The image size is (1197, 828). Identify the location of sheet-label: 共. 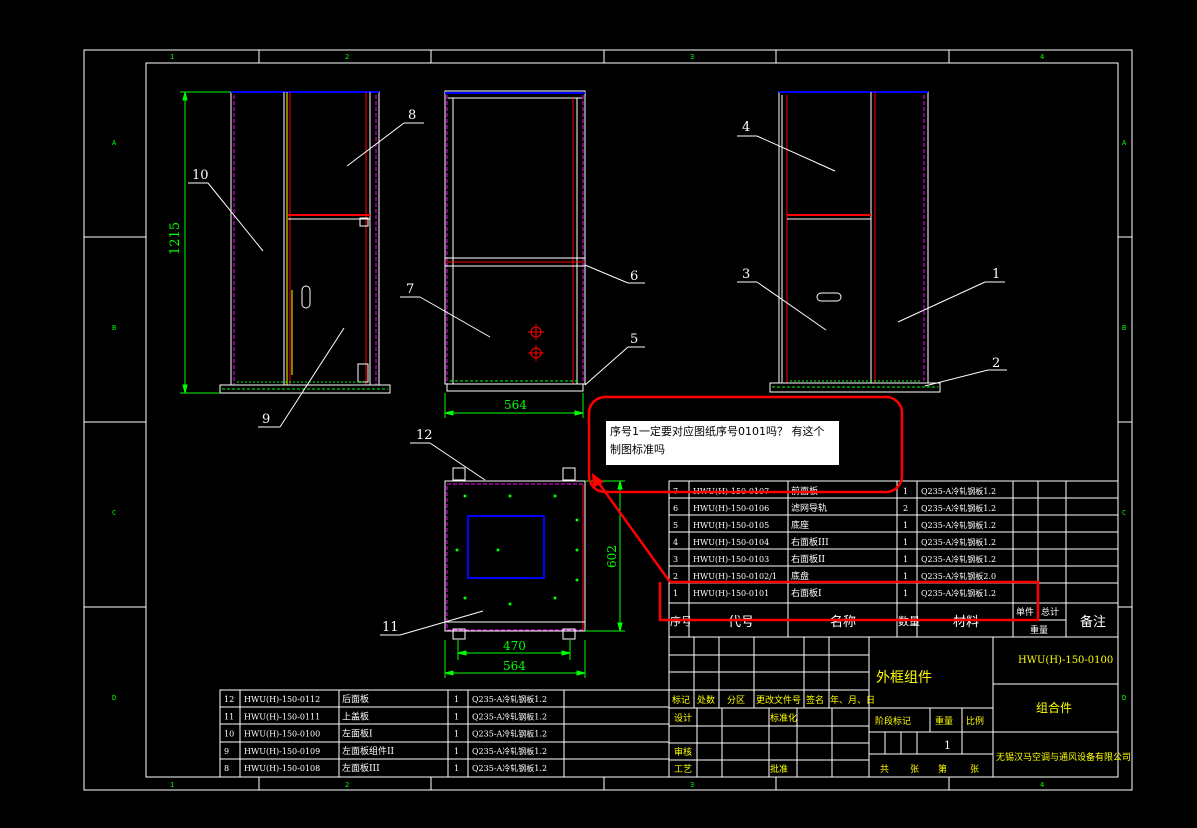
(884, 769).